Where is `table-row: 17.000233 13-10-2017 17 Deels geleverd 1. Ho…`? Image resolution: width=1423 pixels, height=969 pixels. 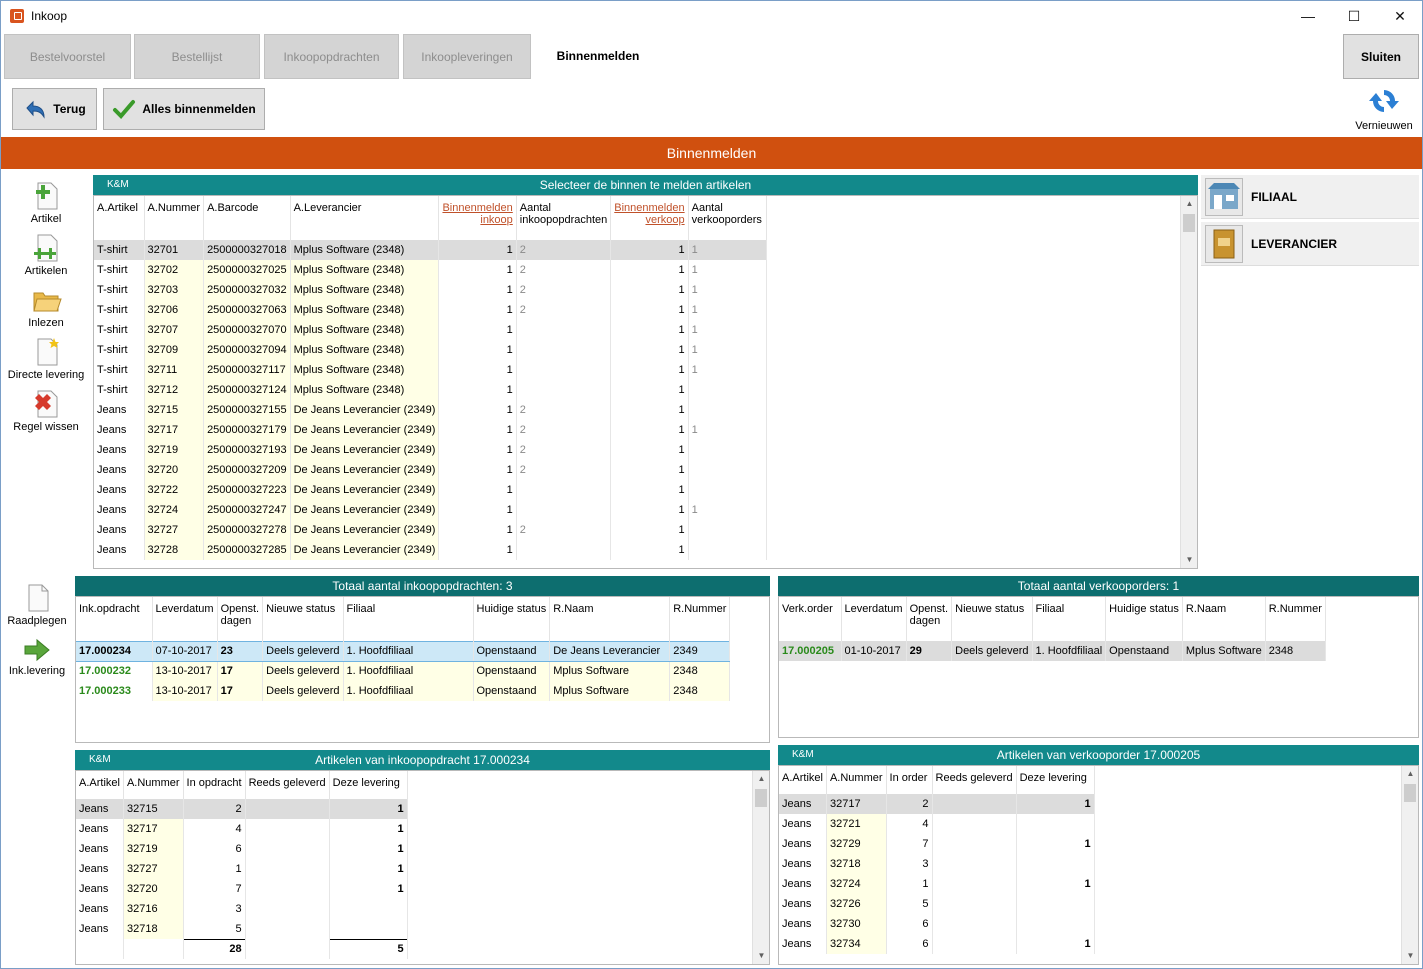 table-row: 17.000233 13-10-2017 17 Deels geleverd 1. Ho… is located at coordinates (403, 691).